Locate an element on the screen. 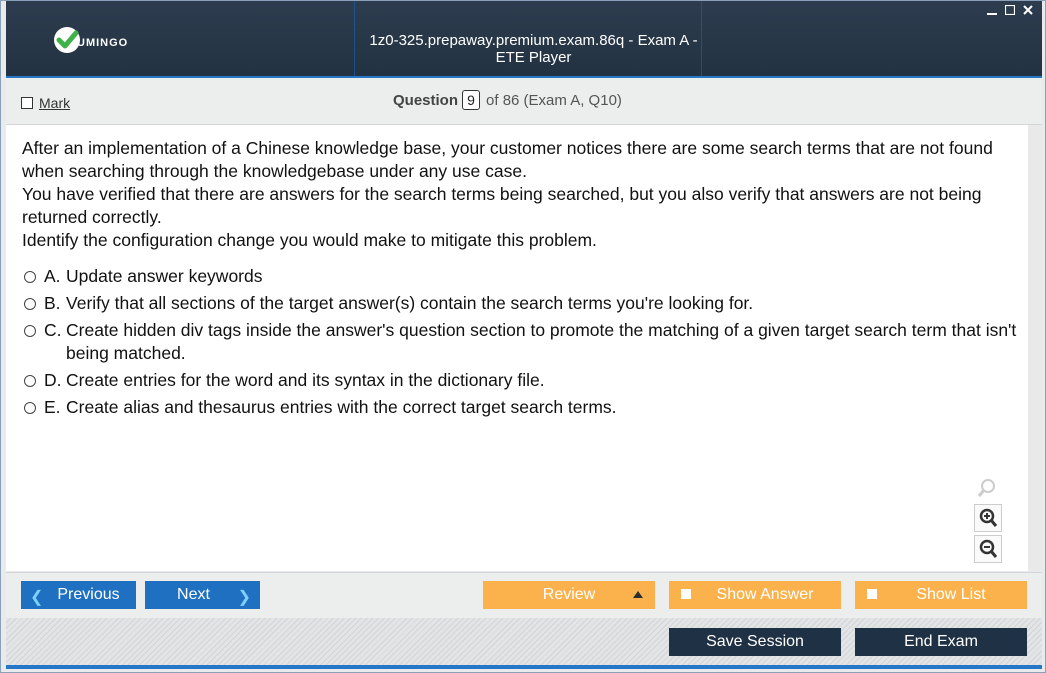  checkmark-logo-icon is located at coordinates (67, 40).